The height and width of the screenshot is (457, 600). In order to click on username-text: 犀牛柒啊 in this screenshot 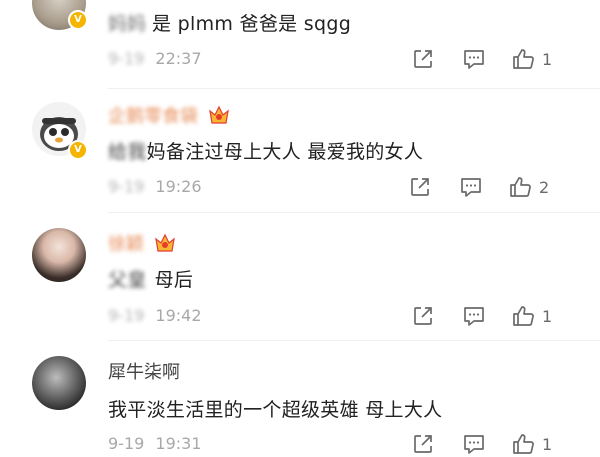, I will do `click(144, 372)`.